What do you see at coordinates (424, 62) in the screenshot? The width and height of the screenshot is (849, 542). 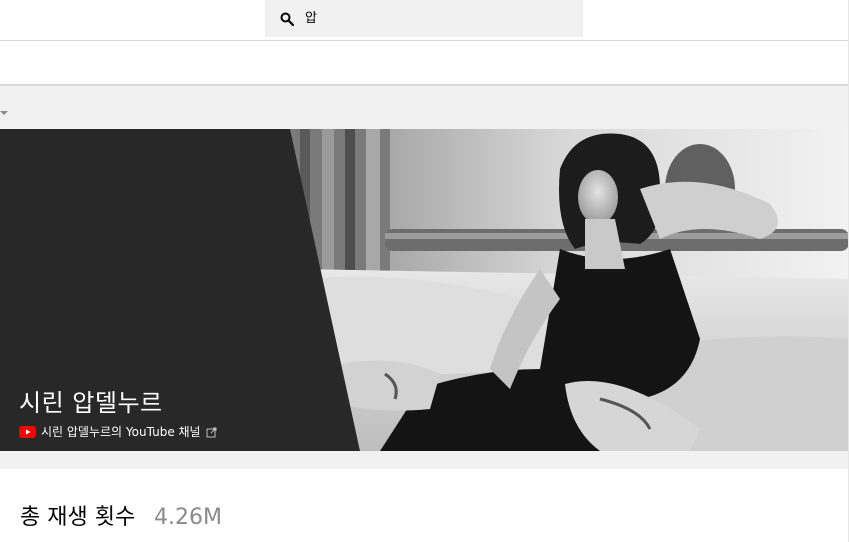 I see `sub-header` at bounding box center [424, 62].